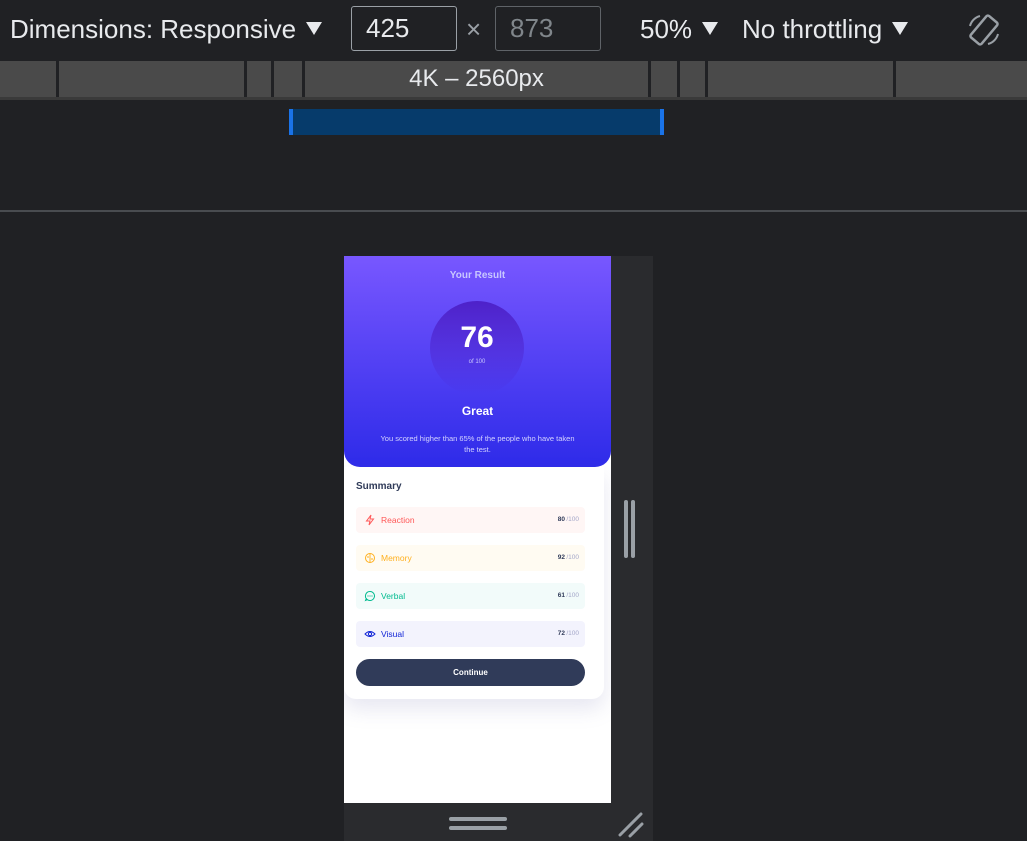 This screenshot has height=841, width=1027. Describe the element at coordinates (470, 520) in the screenshot. I see `summary-item-reaction: Reaction 80 /100` at that location.